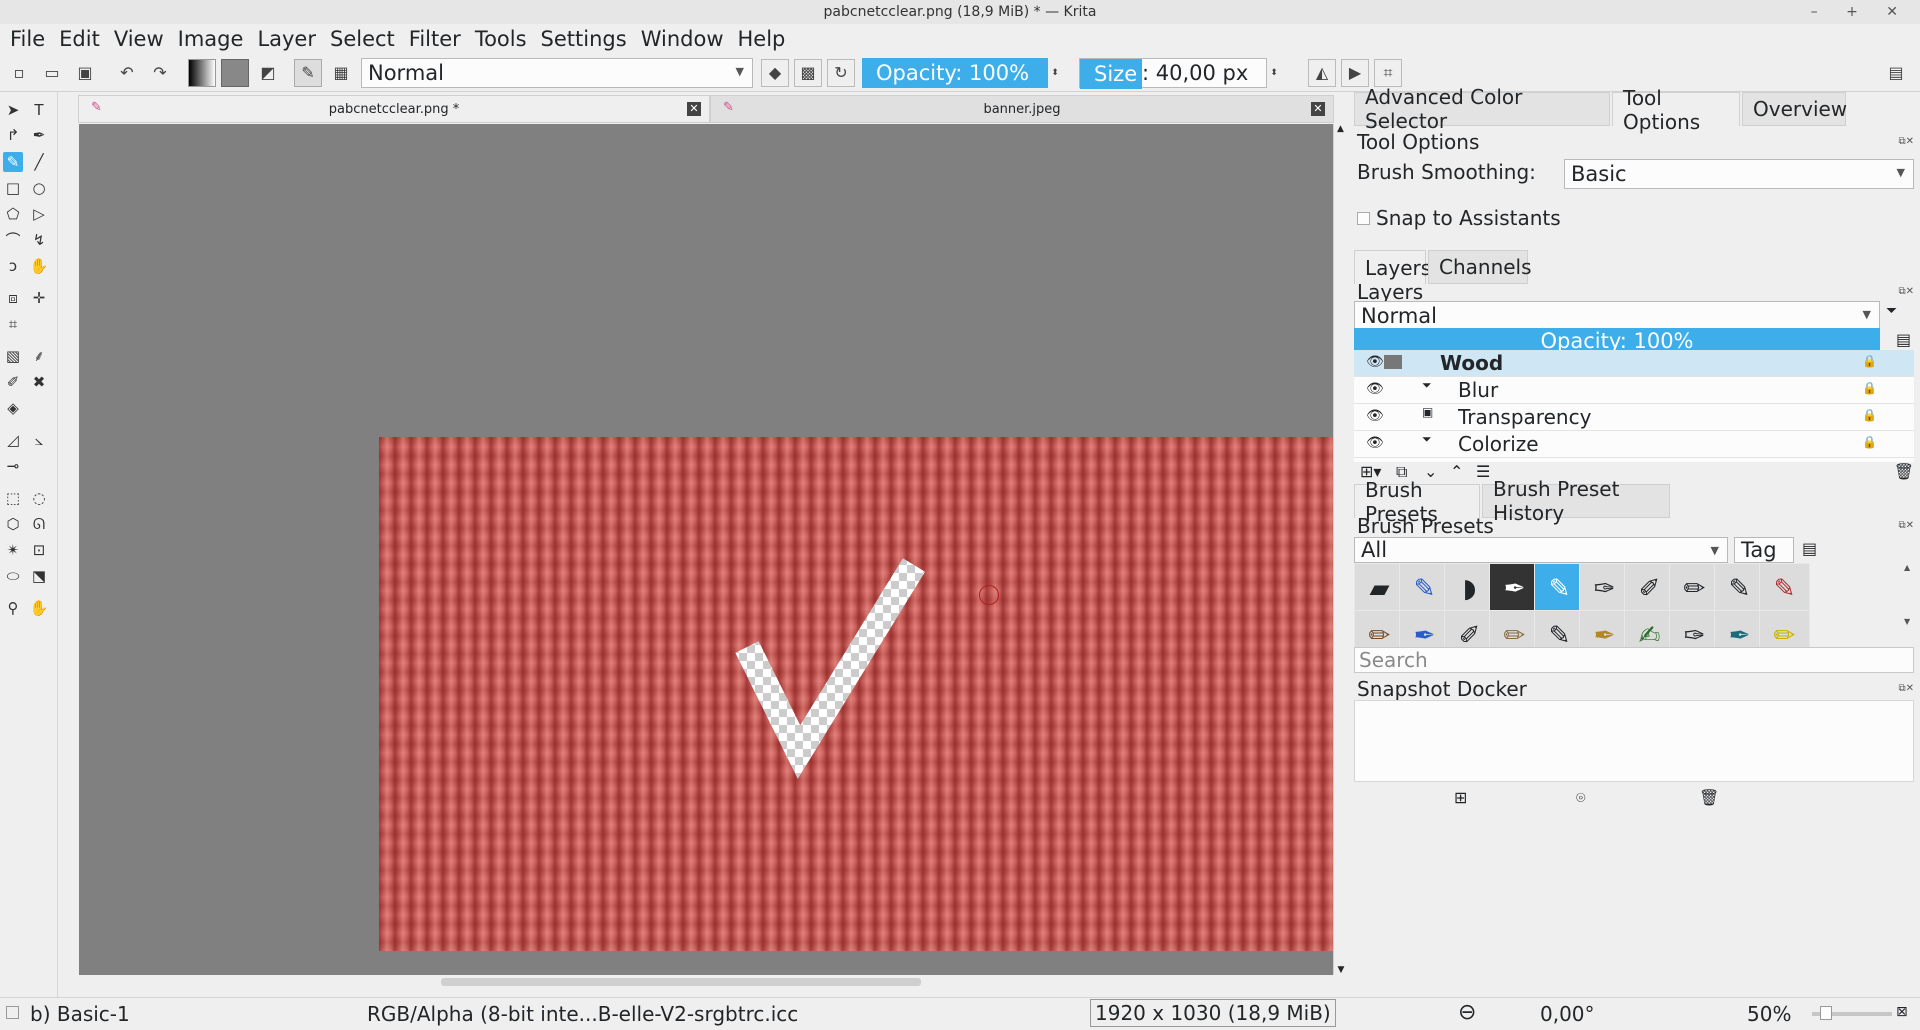 The height and width of the screenshot is (1030, 1920). What do you see at coordinates (1322, 72) in the screenshot?
I see `mirror-horizontal-icon: ◭` at bounding box center [1322, 72].